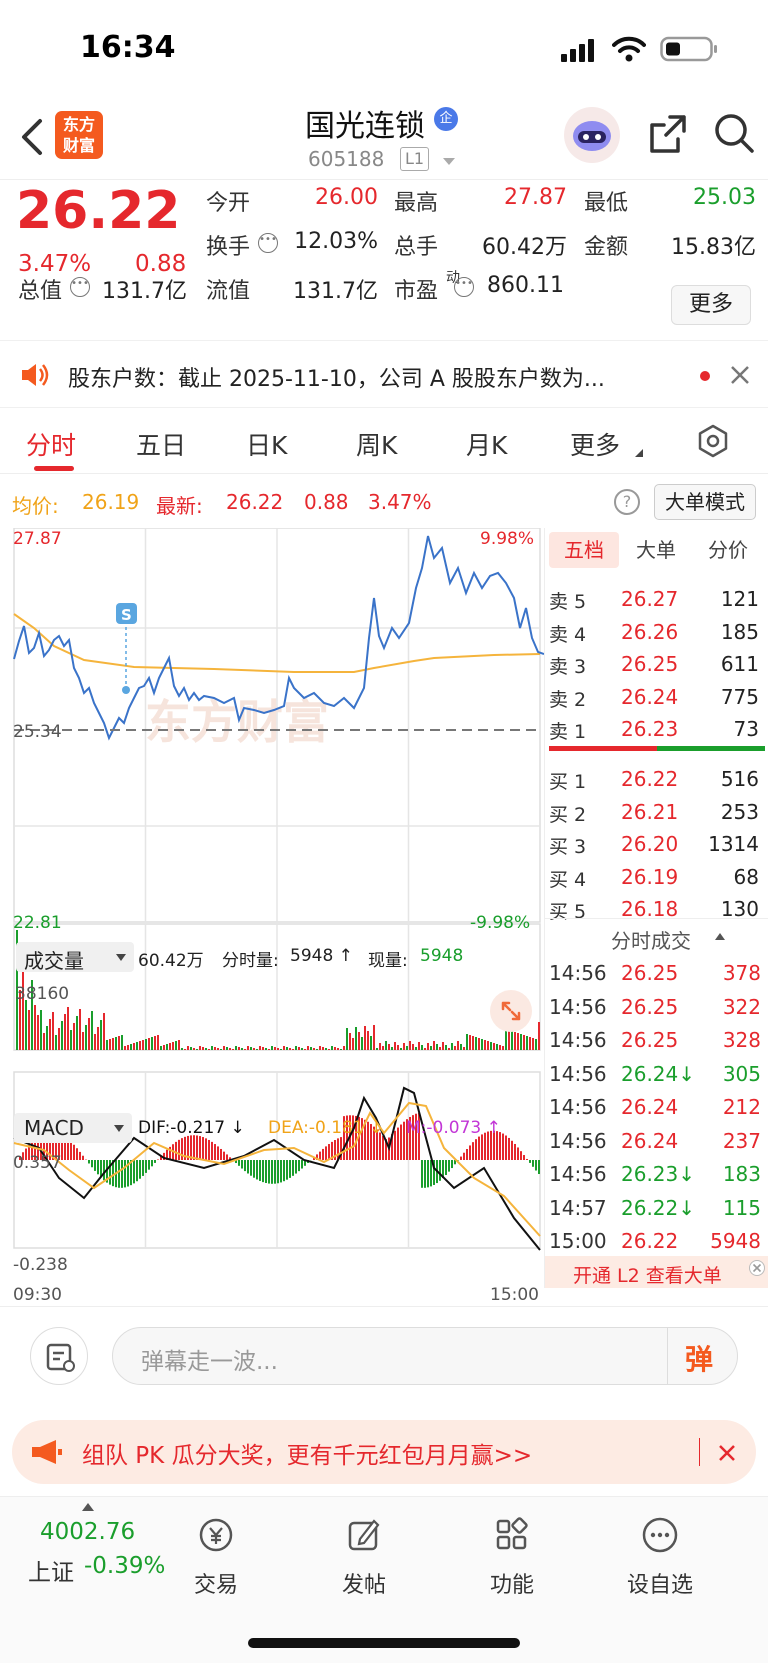 This screenshot has height=1663, width=768. Describe the element at coordinates (449, 162) in the screenshot. I see `dropdown-icon` at that location.